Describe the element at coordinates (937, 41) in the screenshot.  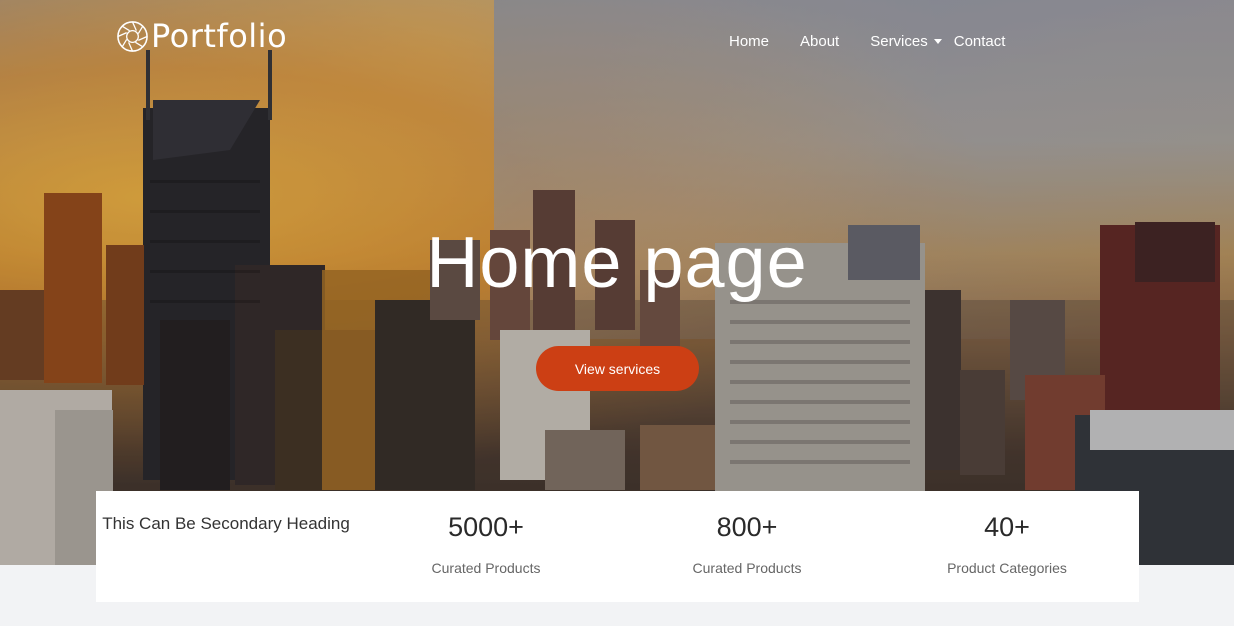
I see `caret-down-icon` at that location.